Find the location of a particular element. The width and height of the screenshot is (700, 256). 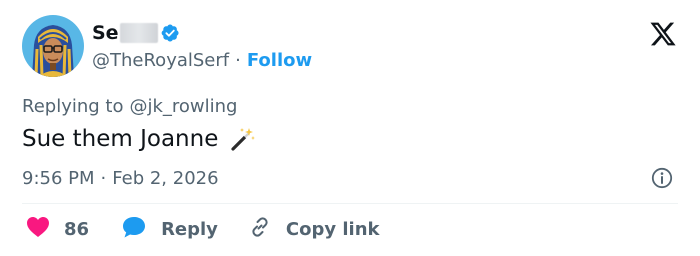

author-display-name: Se is located at coordinates (105, 33).